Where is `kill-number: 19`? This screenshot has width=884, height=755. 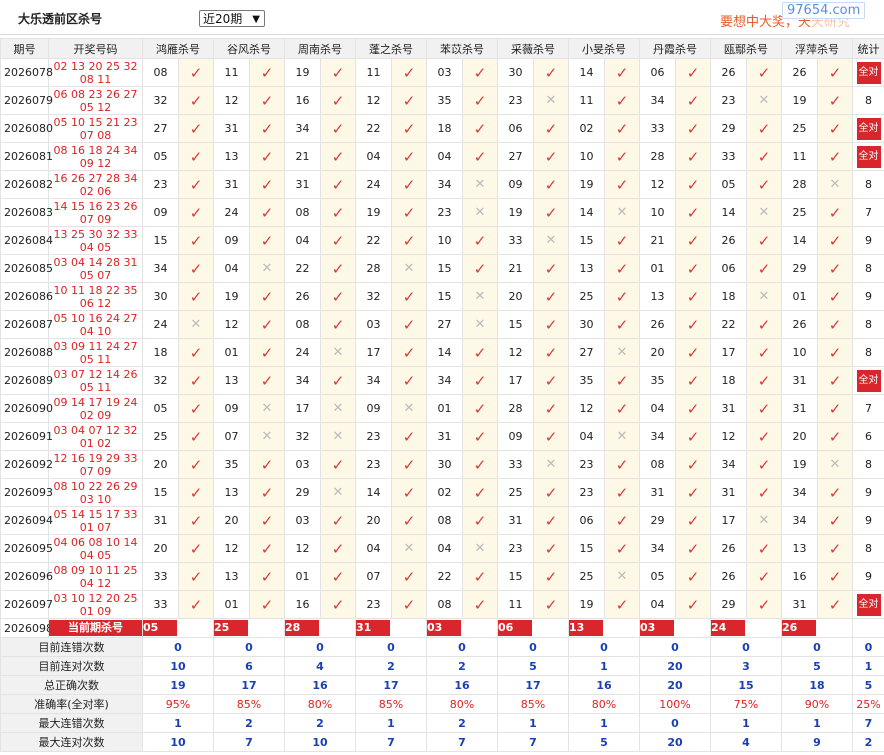
kill-number: 19 is located at coordinates (515, 212).